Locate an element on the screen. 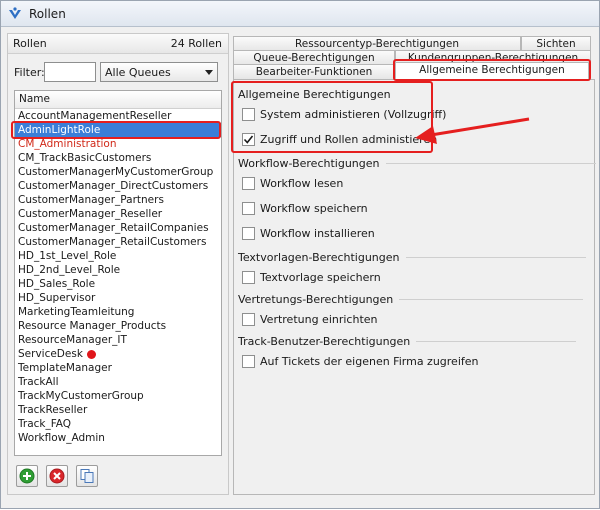  checkbox-workflow-speichern: Workflow speichern is located at coordinates (305, 208).